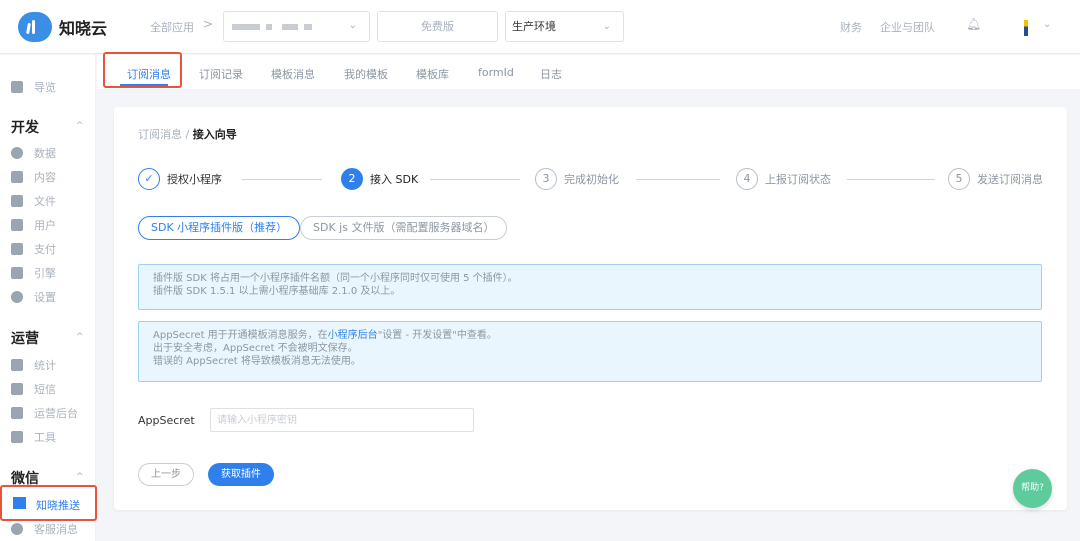 The image size is (1080, 541). Describe the element at coordinates (17, 249) in the screenshot. I see `wallet-icon` at that location.